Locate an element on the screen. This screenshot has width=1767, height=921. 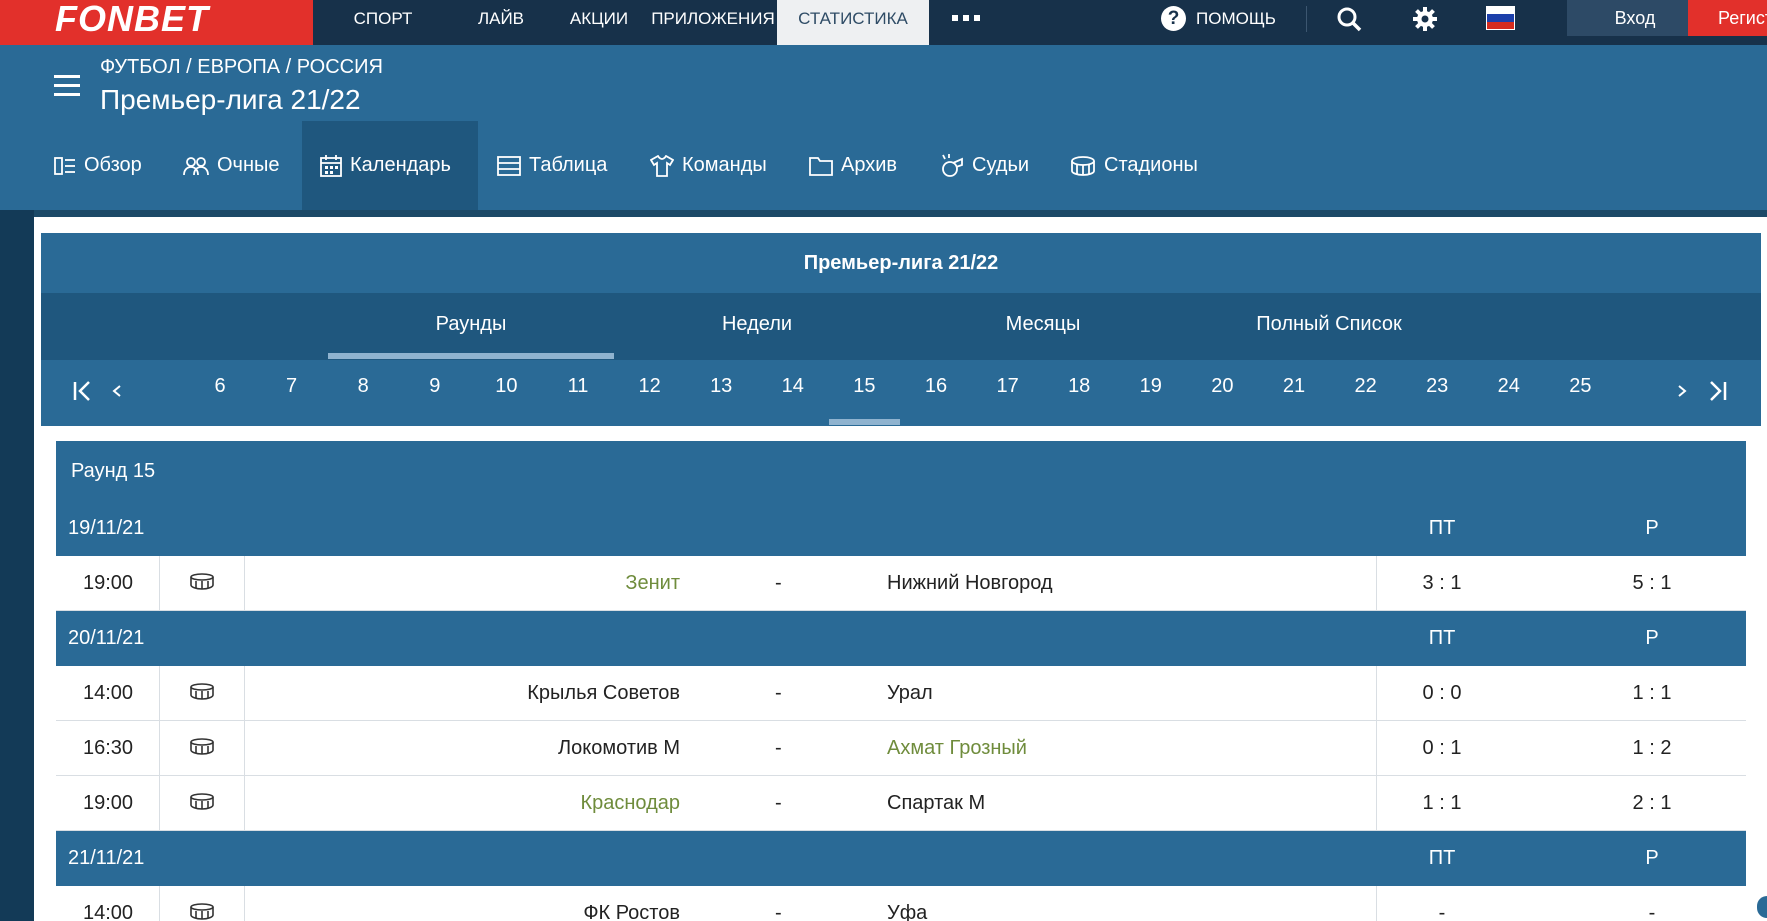
round-12: 12 is located at coordinates (650, 386).